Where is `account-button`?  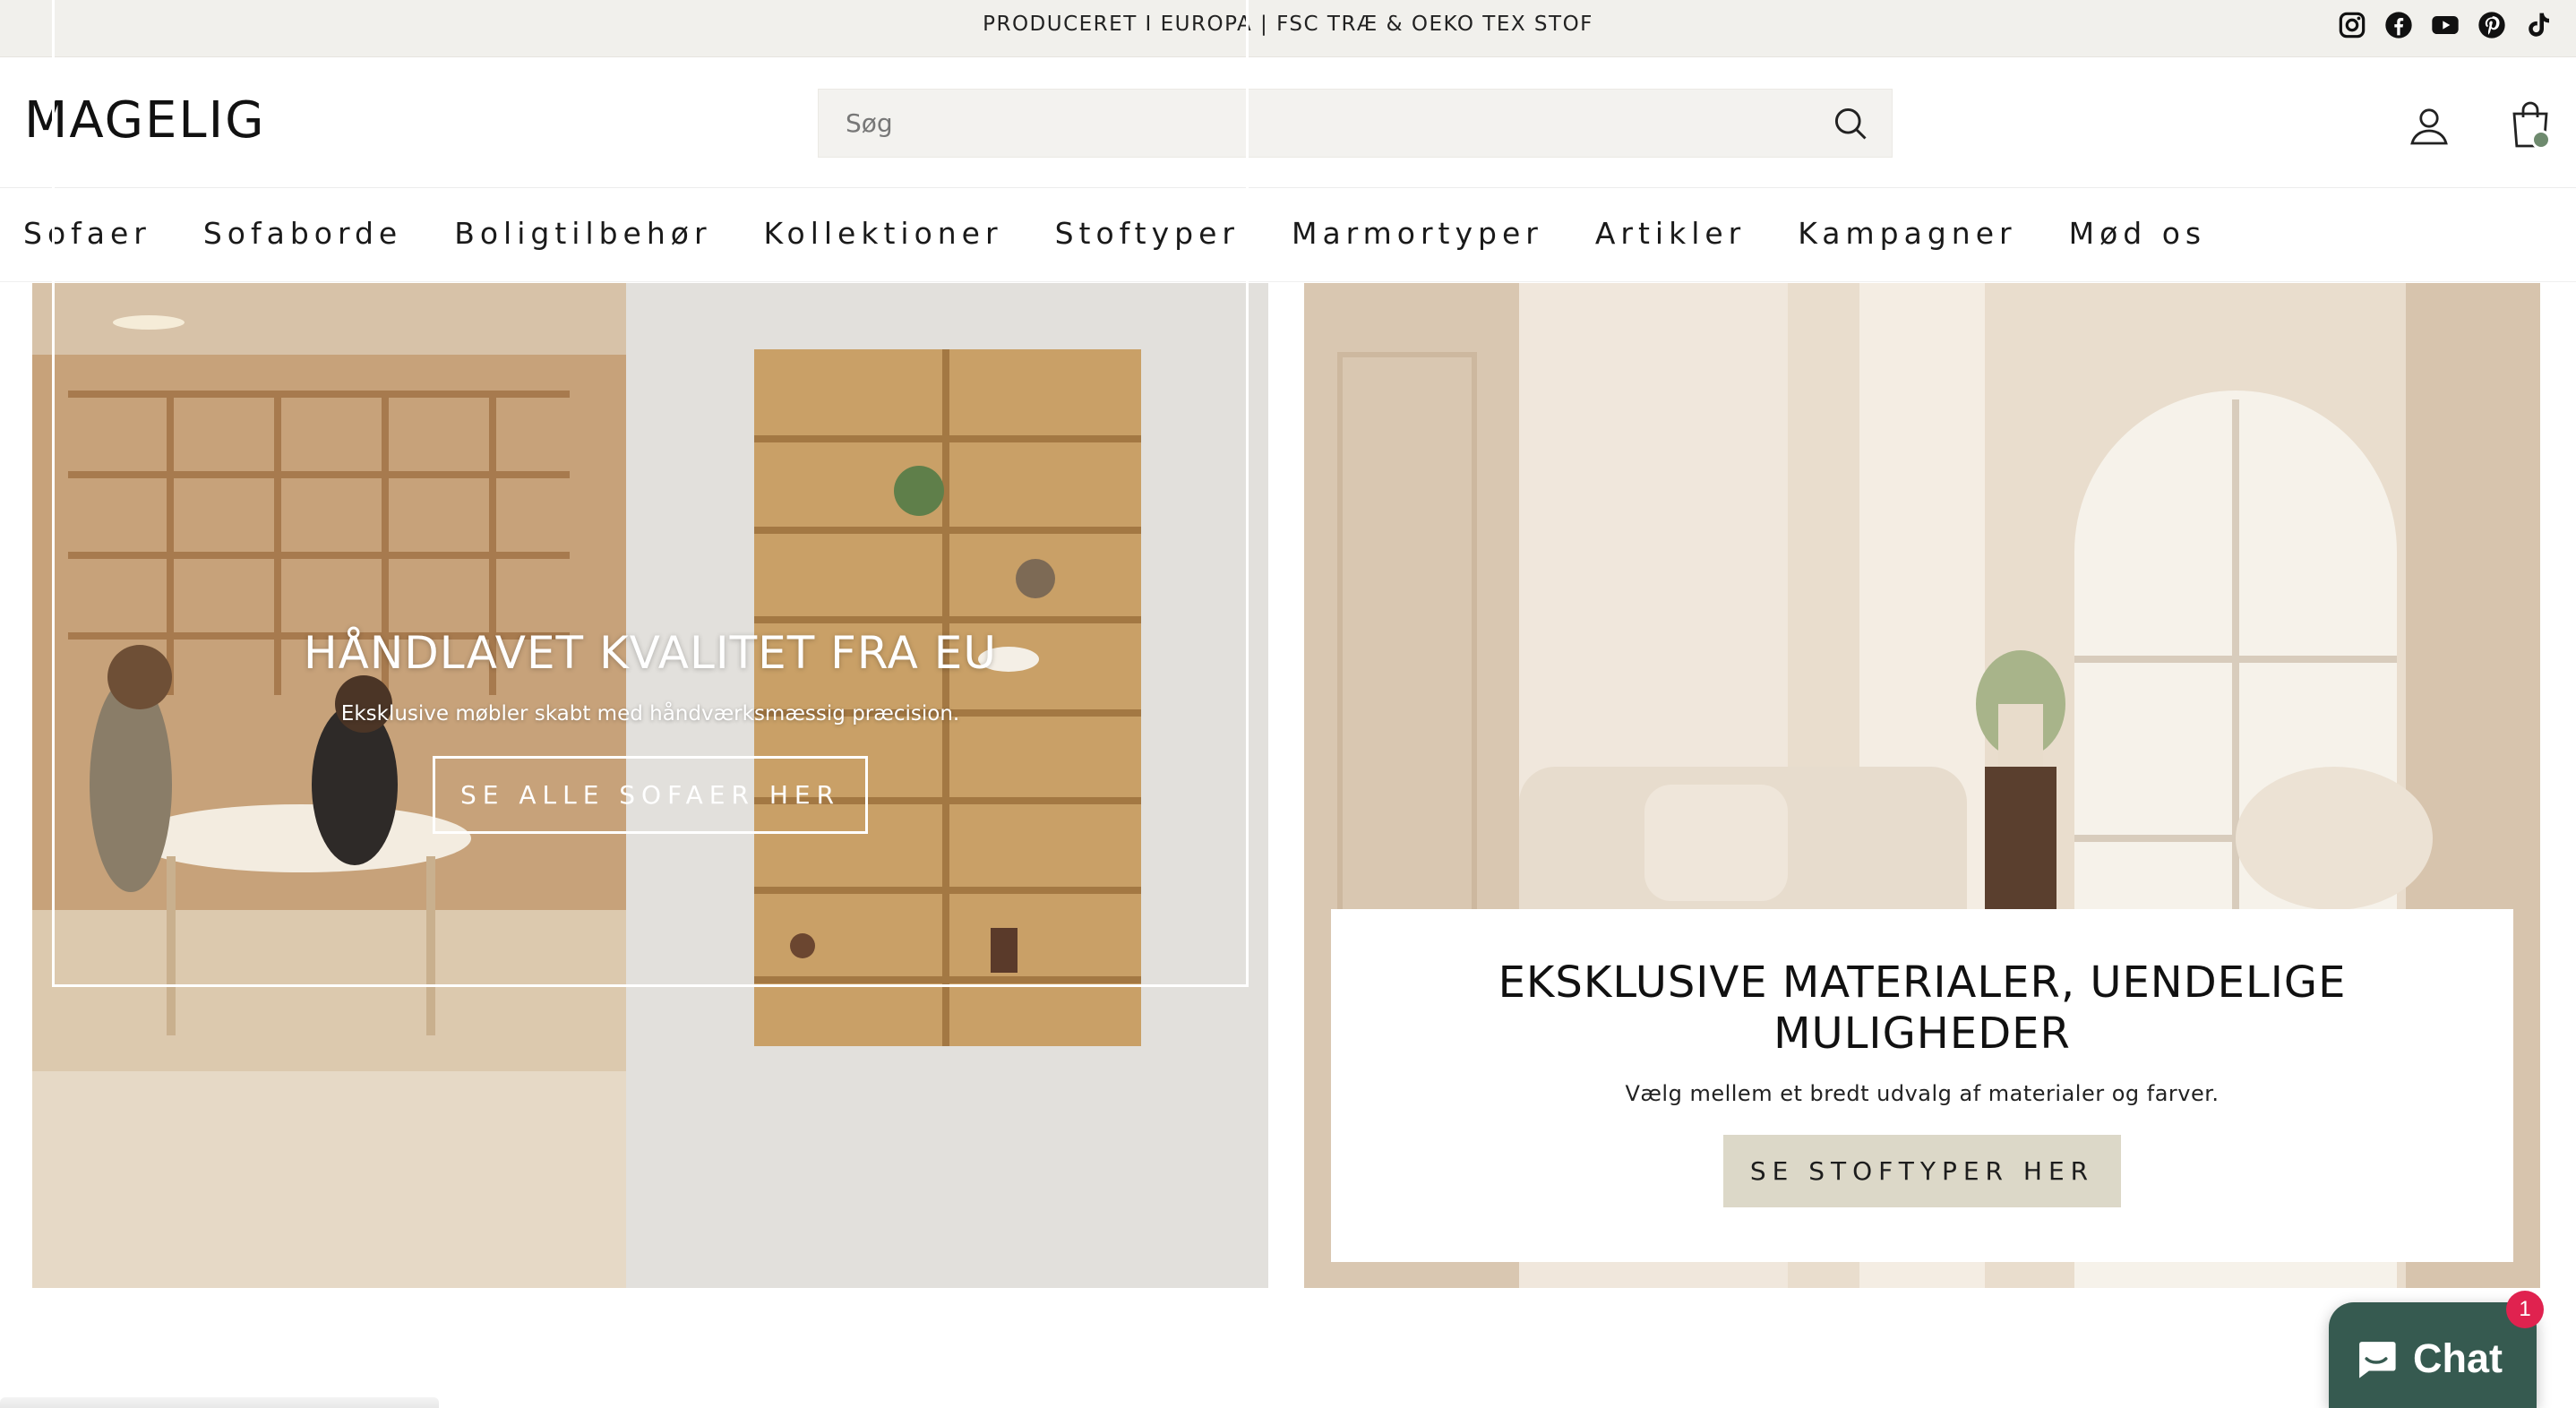 account-button is located at coordinates (2429, 125).